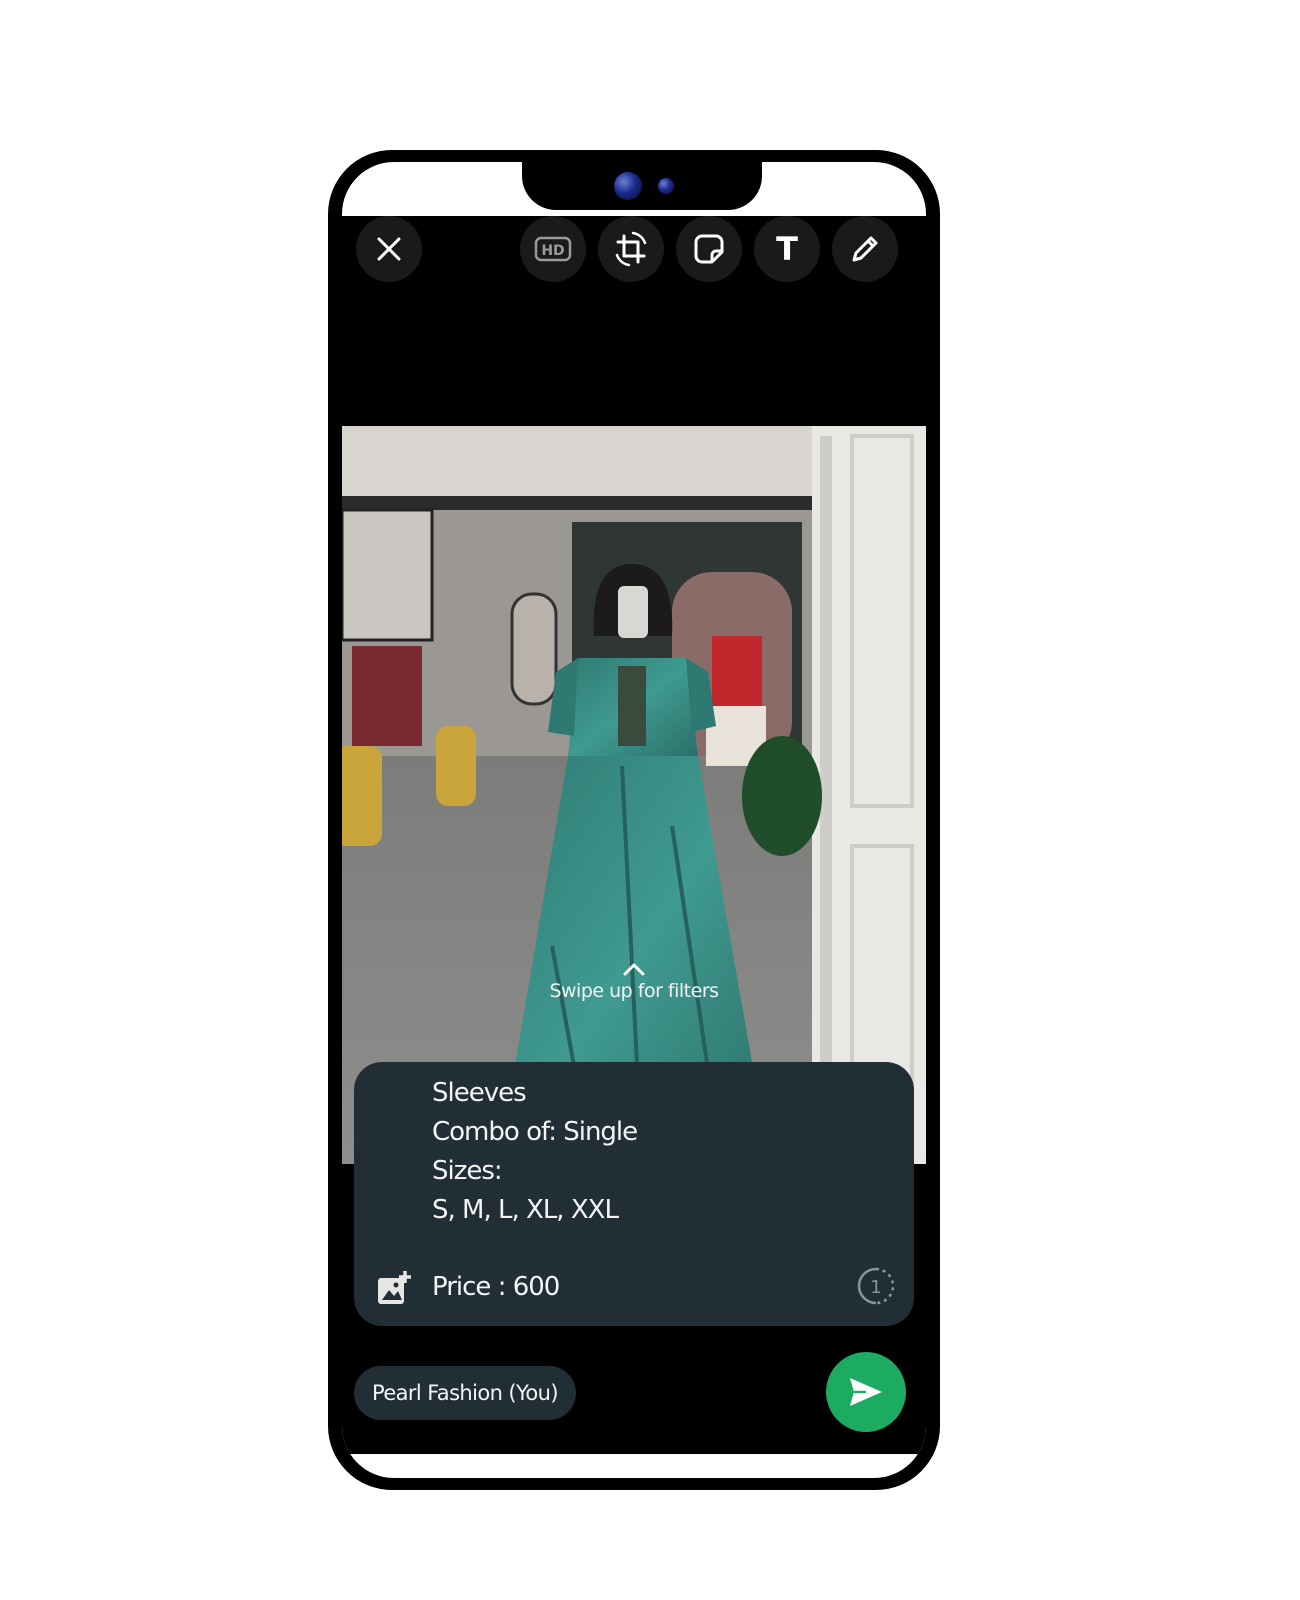 The image size is (1300, 1600). I want to click on close-button, so click(389, 249).